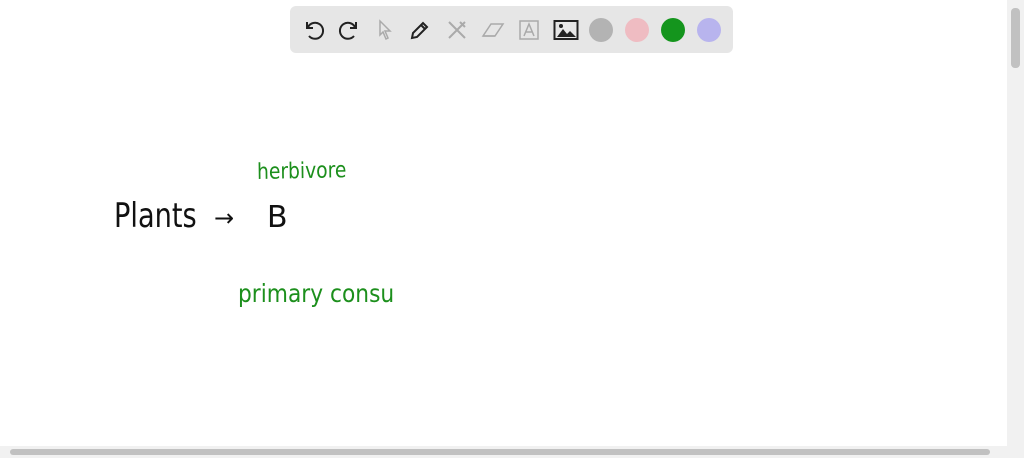  I want to click on redo-icon, so click(349, 30).